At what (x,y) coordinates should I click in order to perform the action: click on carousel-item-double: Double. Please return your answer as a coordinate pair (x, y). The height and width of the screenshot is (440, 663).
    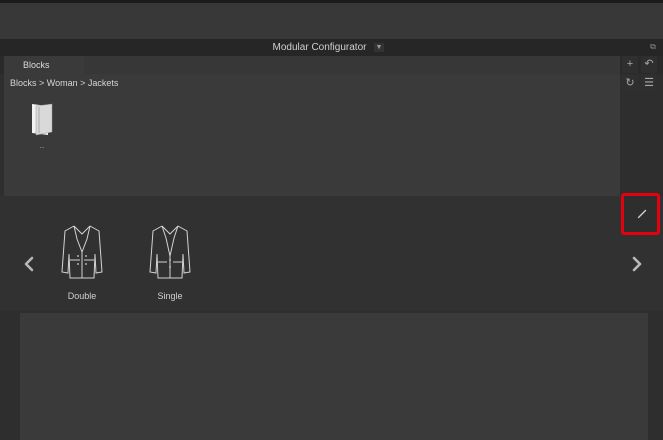
    Looking at the image, I should click on (82, 261).